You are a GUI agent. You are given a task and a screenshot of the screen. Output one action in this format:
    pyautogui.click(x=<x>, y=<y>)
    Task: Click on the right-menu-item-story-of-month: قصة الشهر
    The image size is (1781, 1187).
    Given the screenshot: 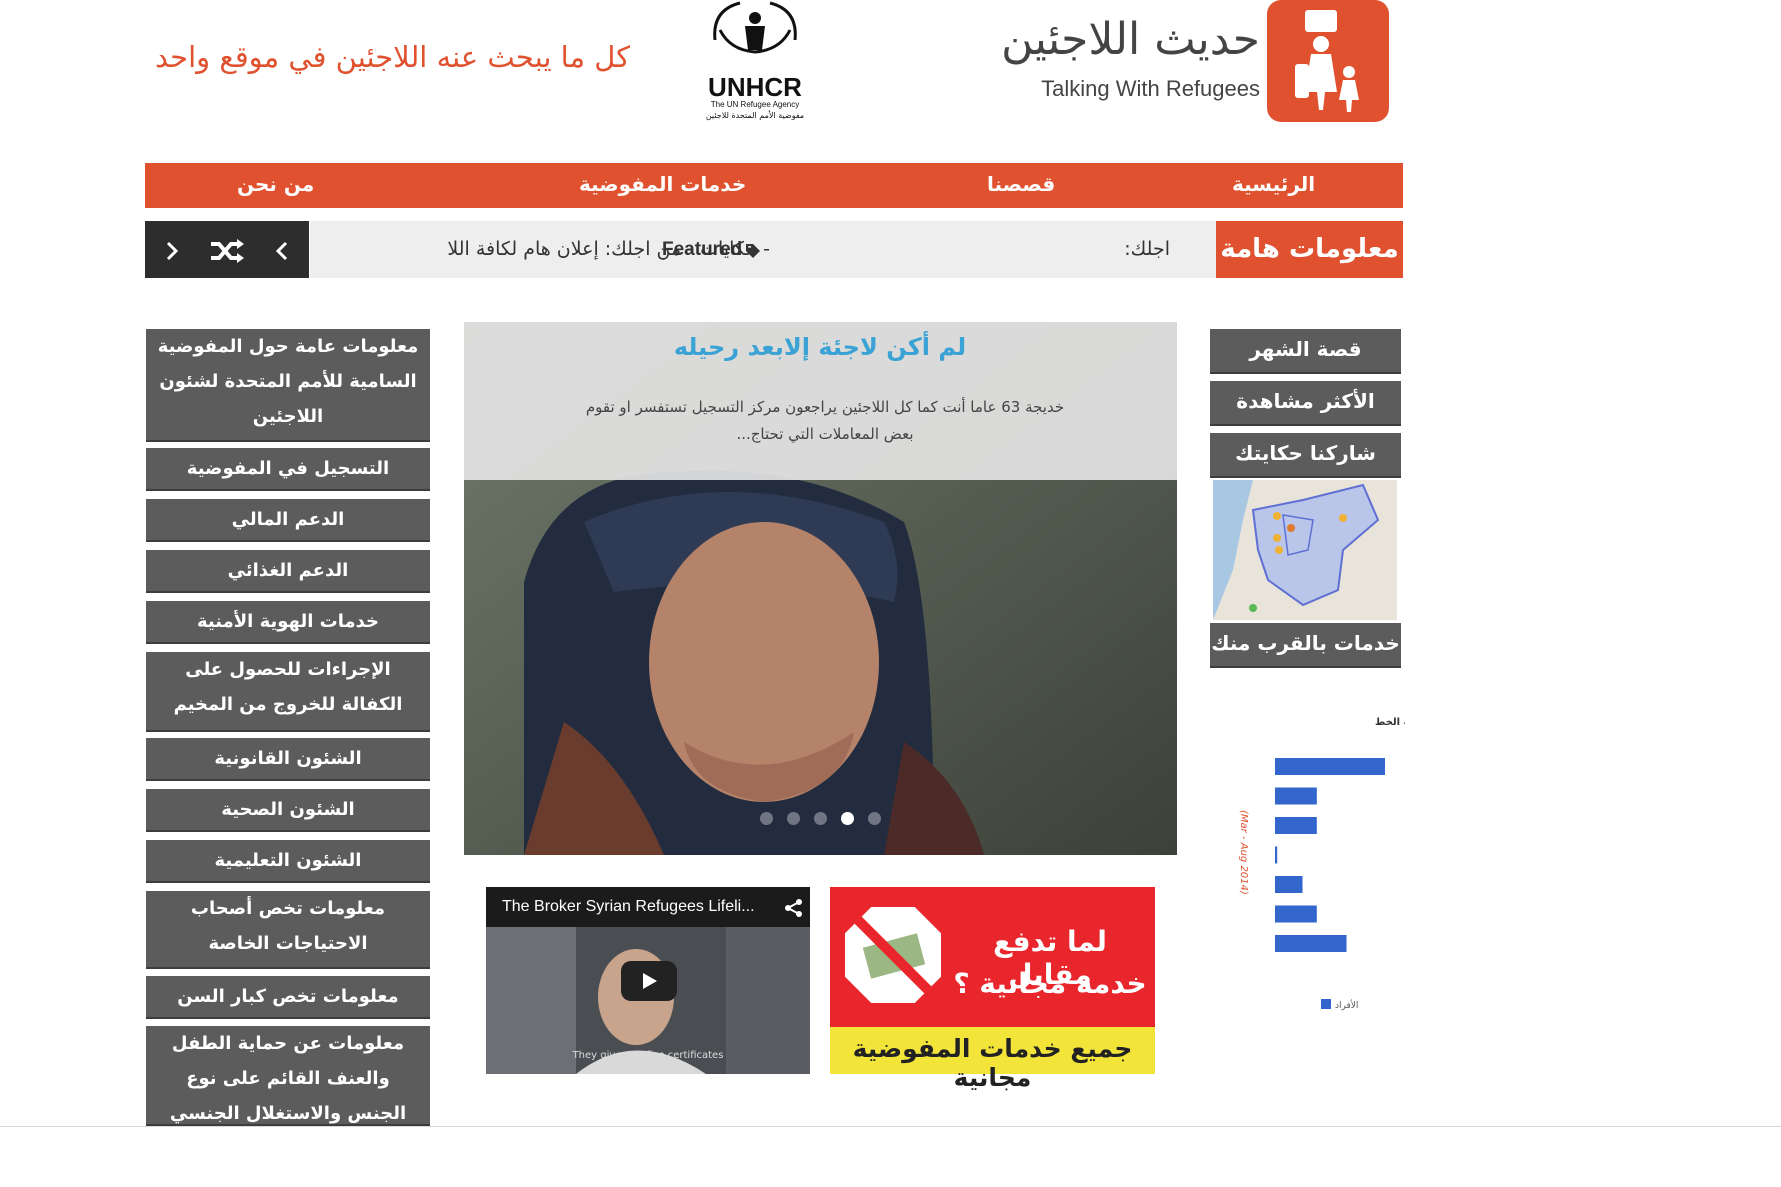 What is the action you would take?
    pyautogui.click(x=1305, y=351)
    